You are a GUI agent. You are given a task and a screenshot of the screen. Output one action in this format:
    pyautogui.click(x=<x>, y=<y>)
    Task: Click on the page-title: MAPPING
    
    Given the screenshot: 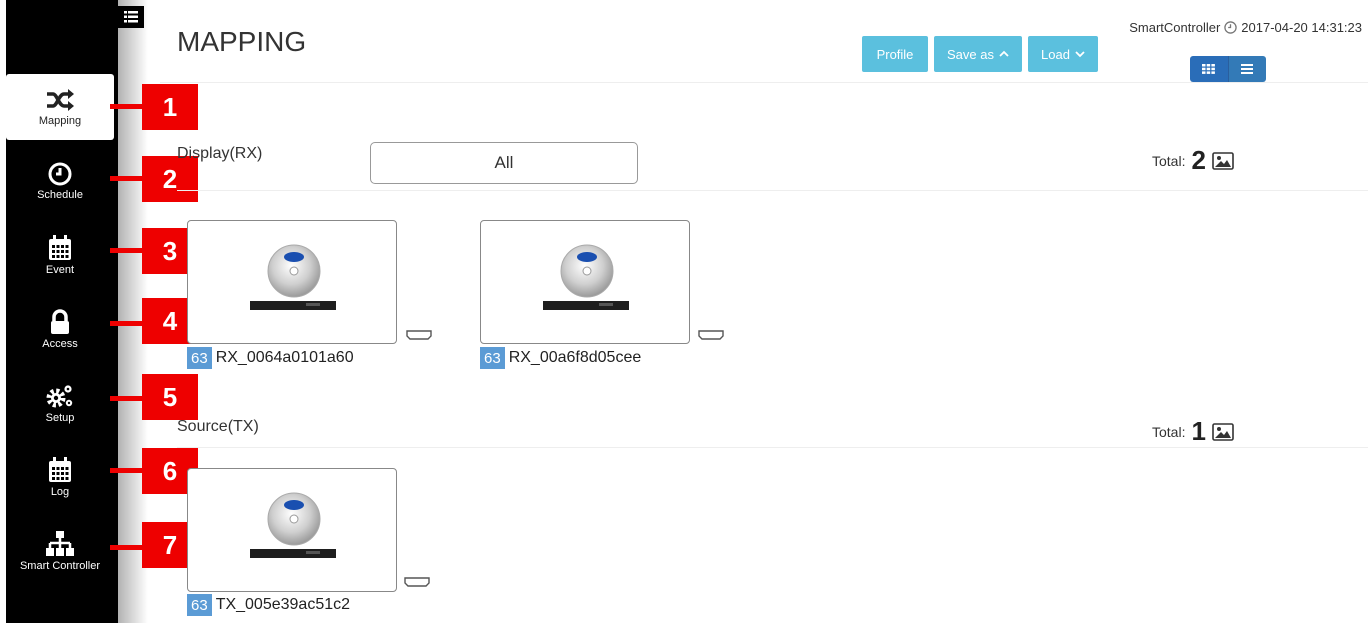 What is the action you would take?
    pyautogui.click(x=242, y=41)
    